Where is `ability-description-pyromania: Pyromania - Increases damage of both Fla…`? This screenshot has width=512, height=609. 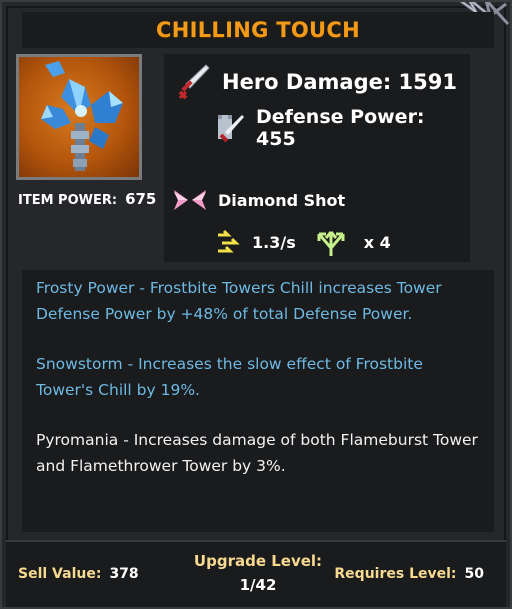
ability-description-pyromania: Pyromania - Increases damage of both Fla… is located at coordinates (257, 453).